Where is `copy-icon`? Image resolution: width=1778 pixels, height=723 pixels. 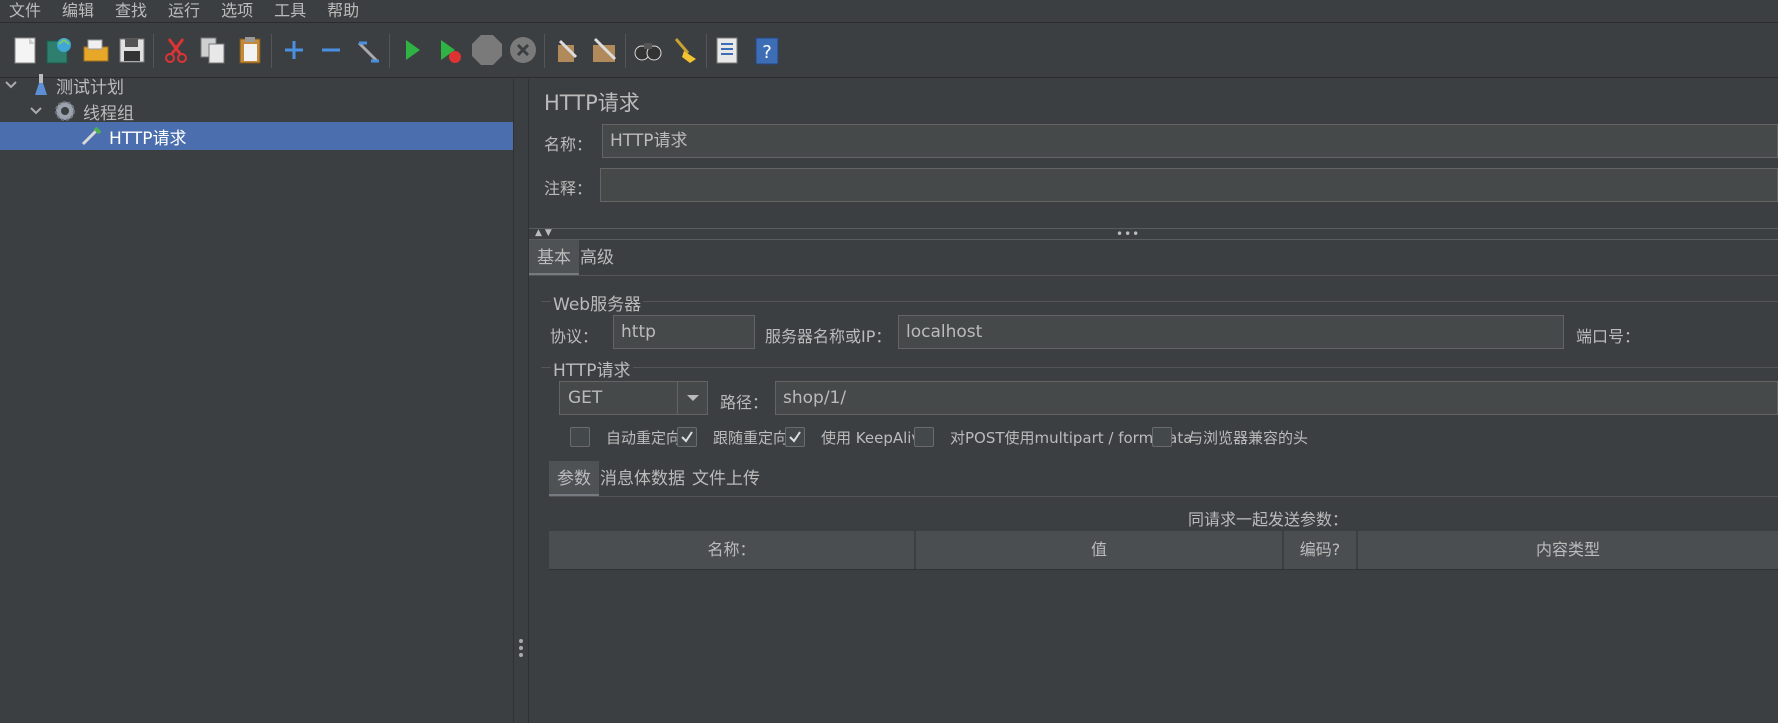 copy-icon is located at coordinates (213, 50).